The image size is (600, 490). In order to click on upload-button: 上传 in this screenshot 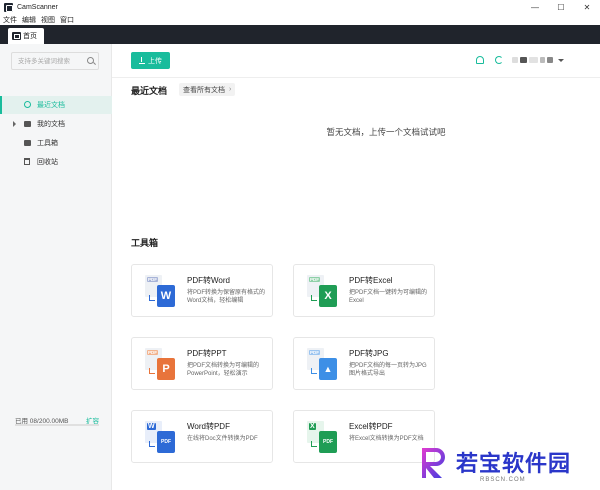, I will do `click(150, 60)`.